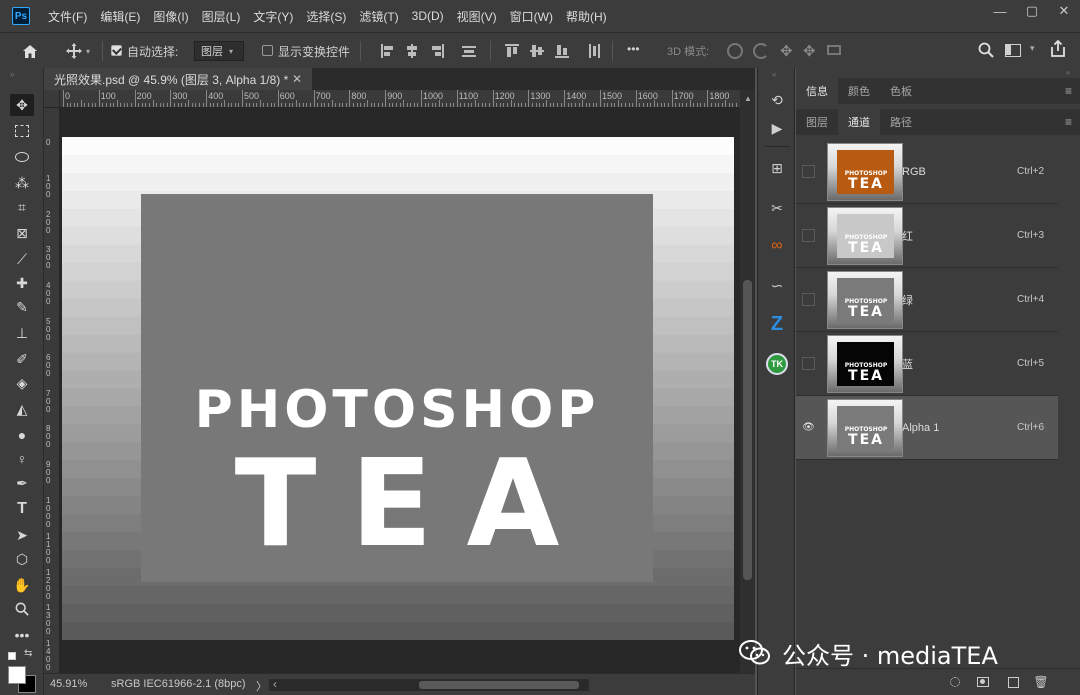  Describe the element at coordinates (297, 79) in the screenshot. I see `close-tab-icon: ✕` at that location.